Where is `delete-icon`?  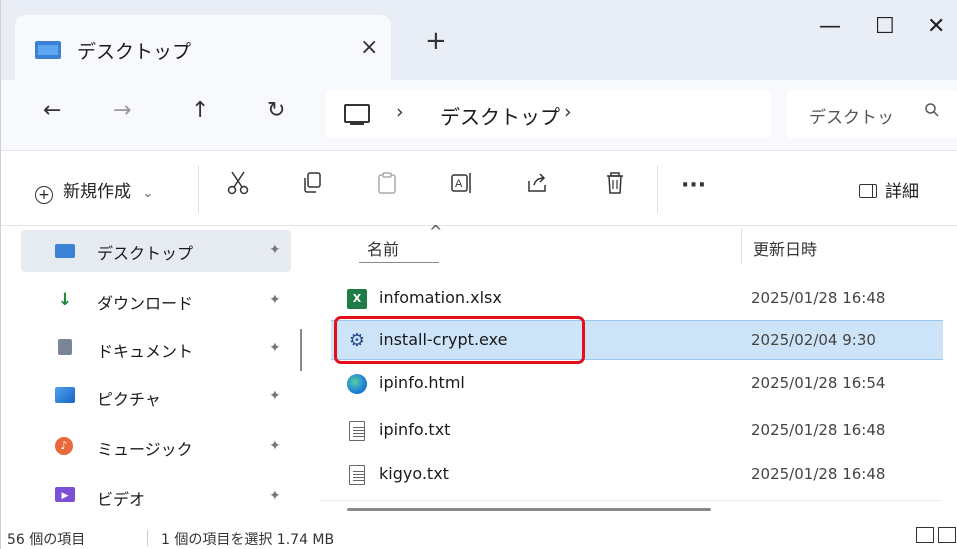 delete-icon is located at coordinates (615, 183).